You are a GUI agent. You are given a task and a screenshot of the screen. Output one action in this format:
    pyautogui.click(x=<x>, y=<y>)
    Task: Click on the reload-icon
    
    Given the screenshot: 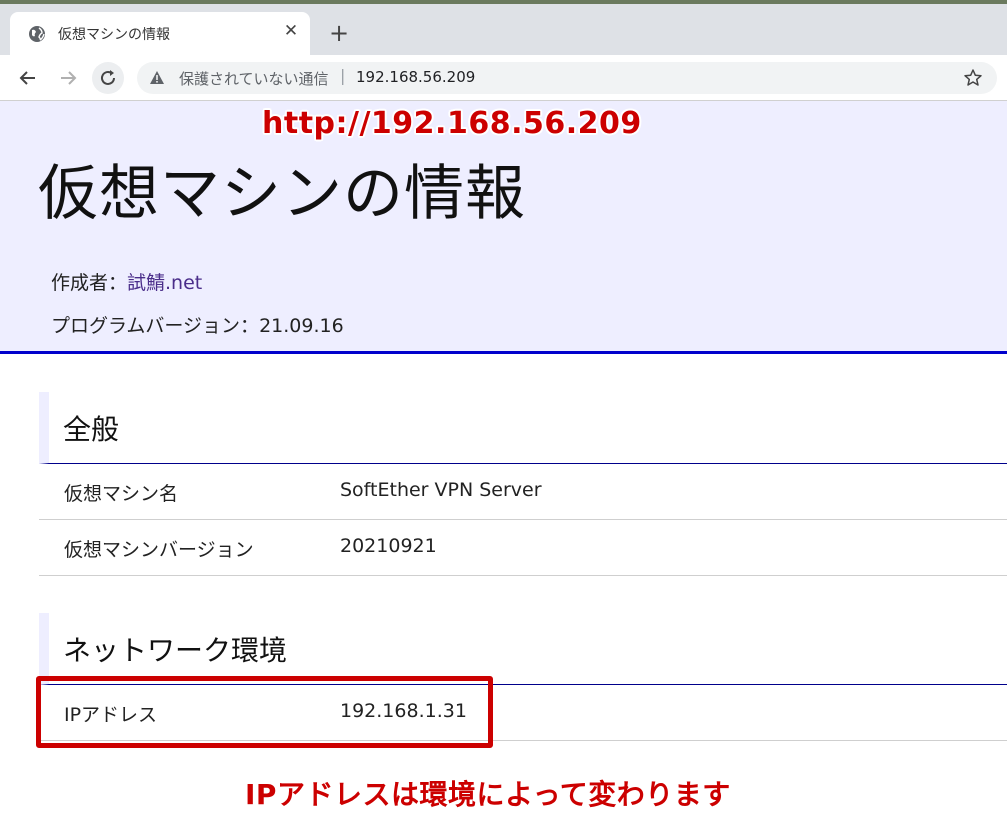 What is the action you would take?
    pyautogui.click(x=108, y=77)
    